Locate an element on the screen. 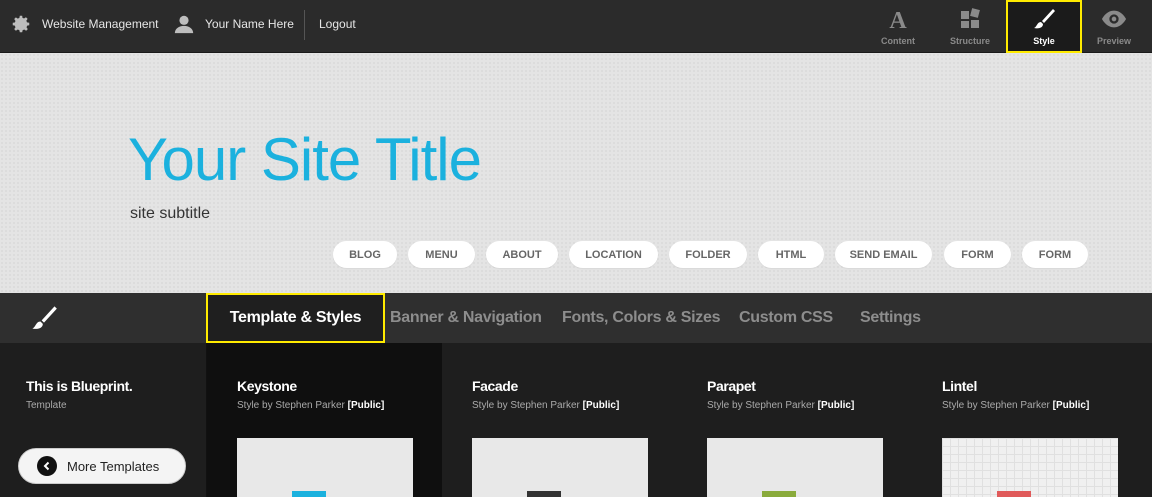  style-card-facade: Facade Style by Stephen Parker [Public] is located at coordinates (559, 420).